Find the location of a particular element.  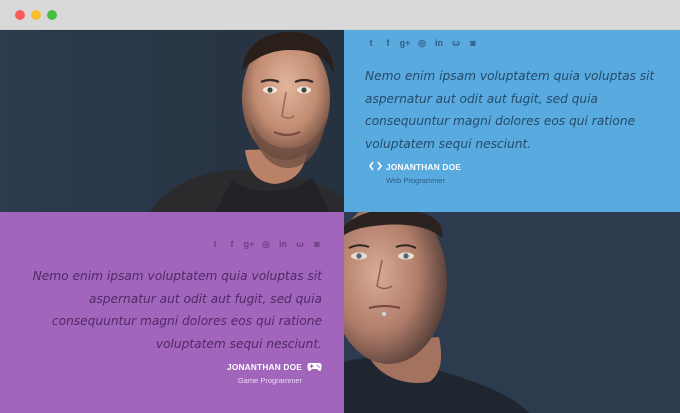

gamepad-icon is located at coordinates (314, 367).